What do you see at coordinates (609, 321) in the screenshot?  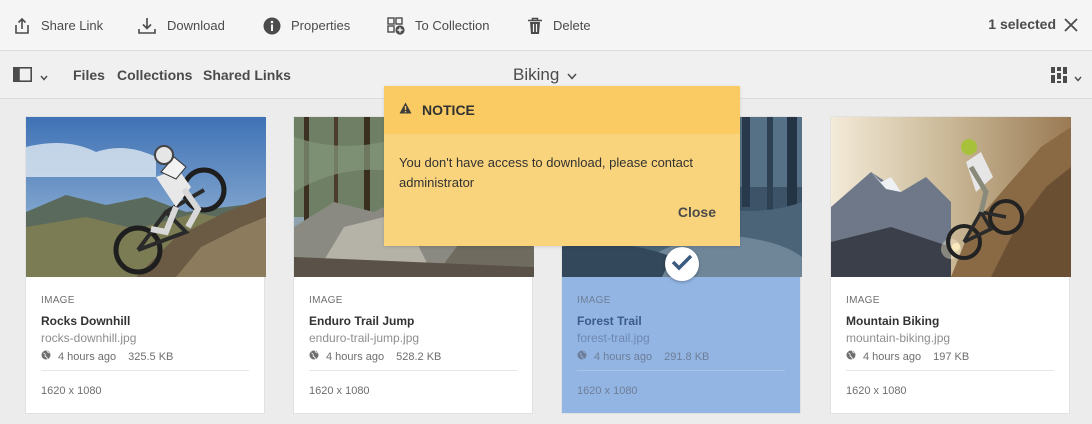 I see `asset-title: Forest Trail` at bounding box center [609, 321].